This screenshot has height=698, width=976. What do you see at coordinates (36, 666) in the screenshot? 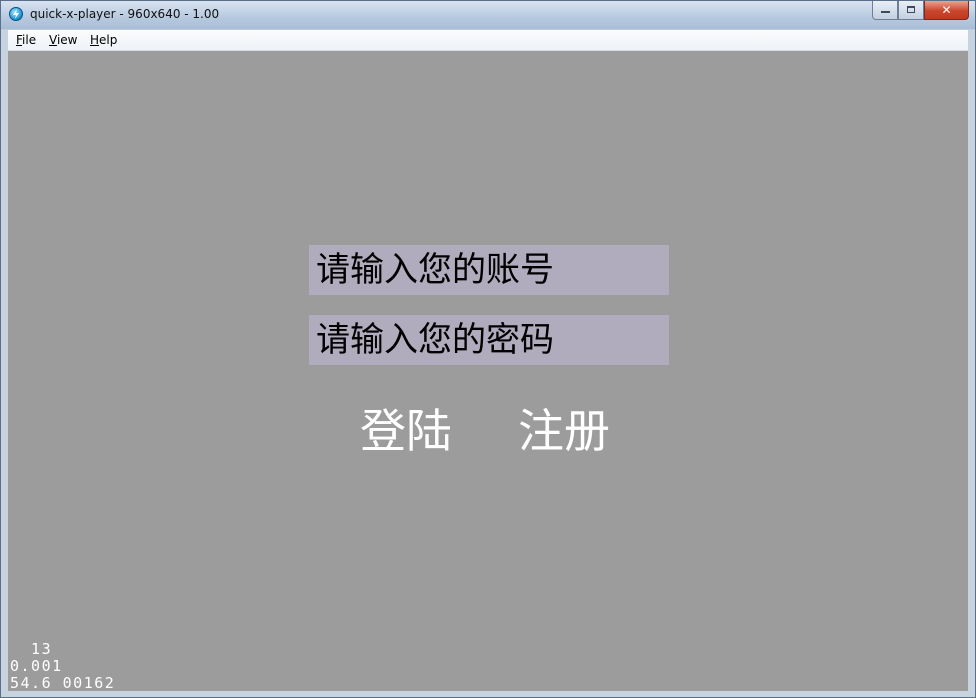
I see `stats-frame-time: 0.001` at bounding box center [36, 666].